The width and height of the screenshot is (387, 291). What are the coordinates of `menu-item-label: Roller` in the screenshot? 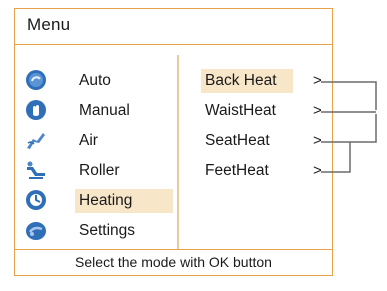 It's located at (99, 170).